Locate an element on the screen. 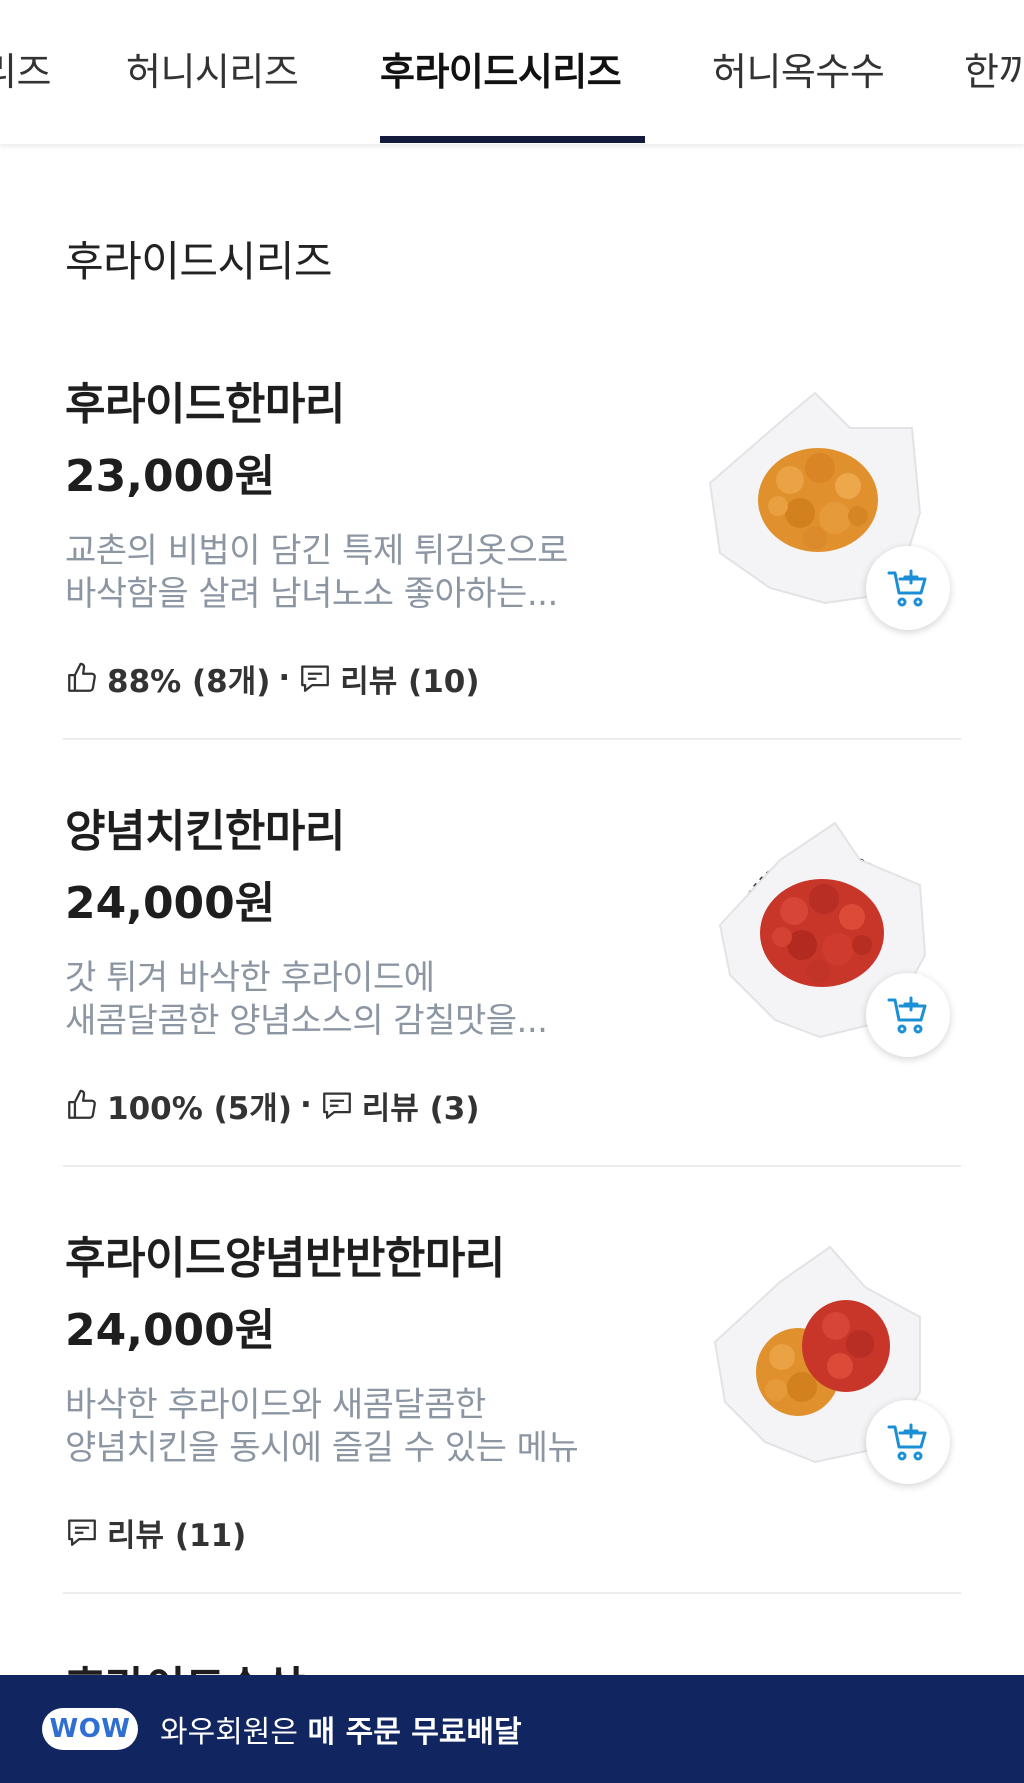 This screenshot has width=1024, height=1783. tab-fried-series: 후라이드시리즈 is located at coordinates (501, 72).